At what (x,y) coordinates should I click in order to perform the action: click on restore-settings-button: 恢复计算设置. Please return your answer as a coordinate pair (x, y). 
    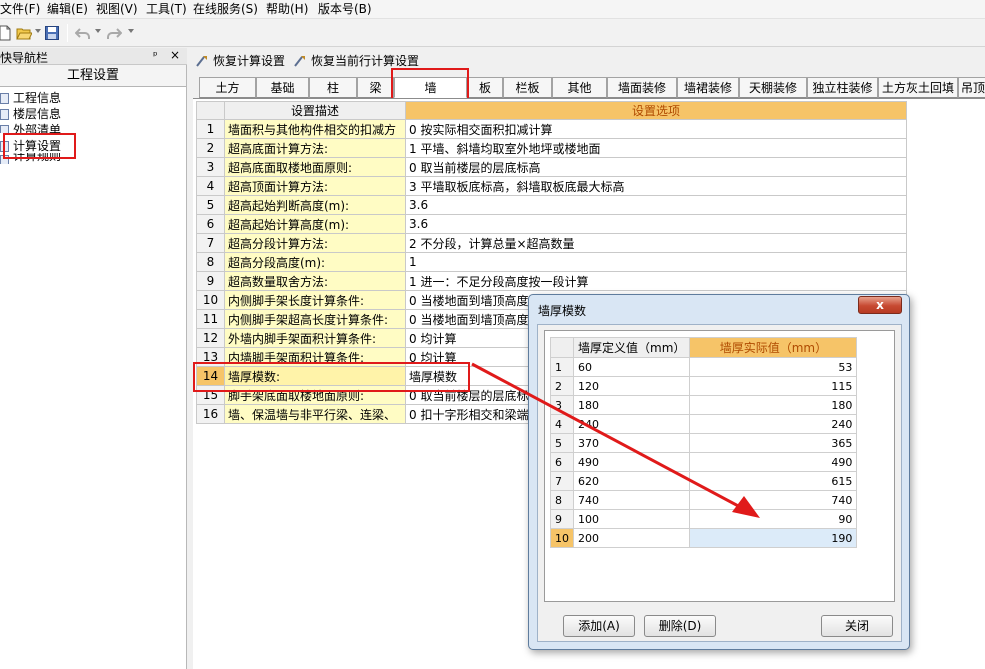
    Looking at the image, I should click on (239, 61).